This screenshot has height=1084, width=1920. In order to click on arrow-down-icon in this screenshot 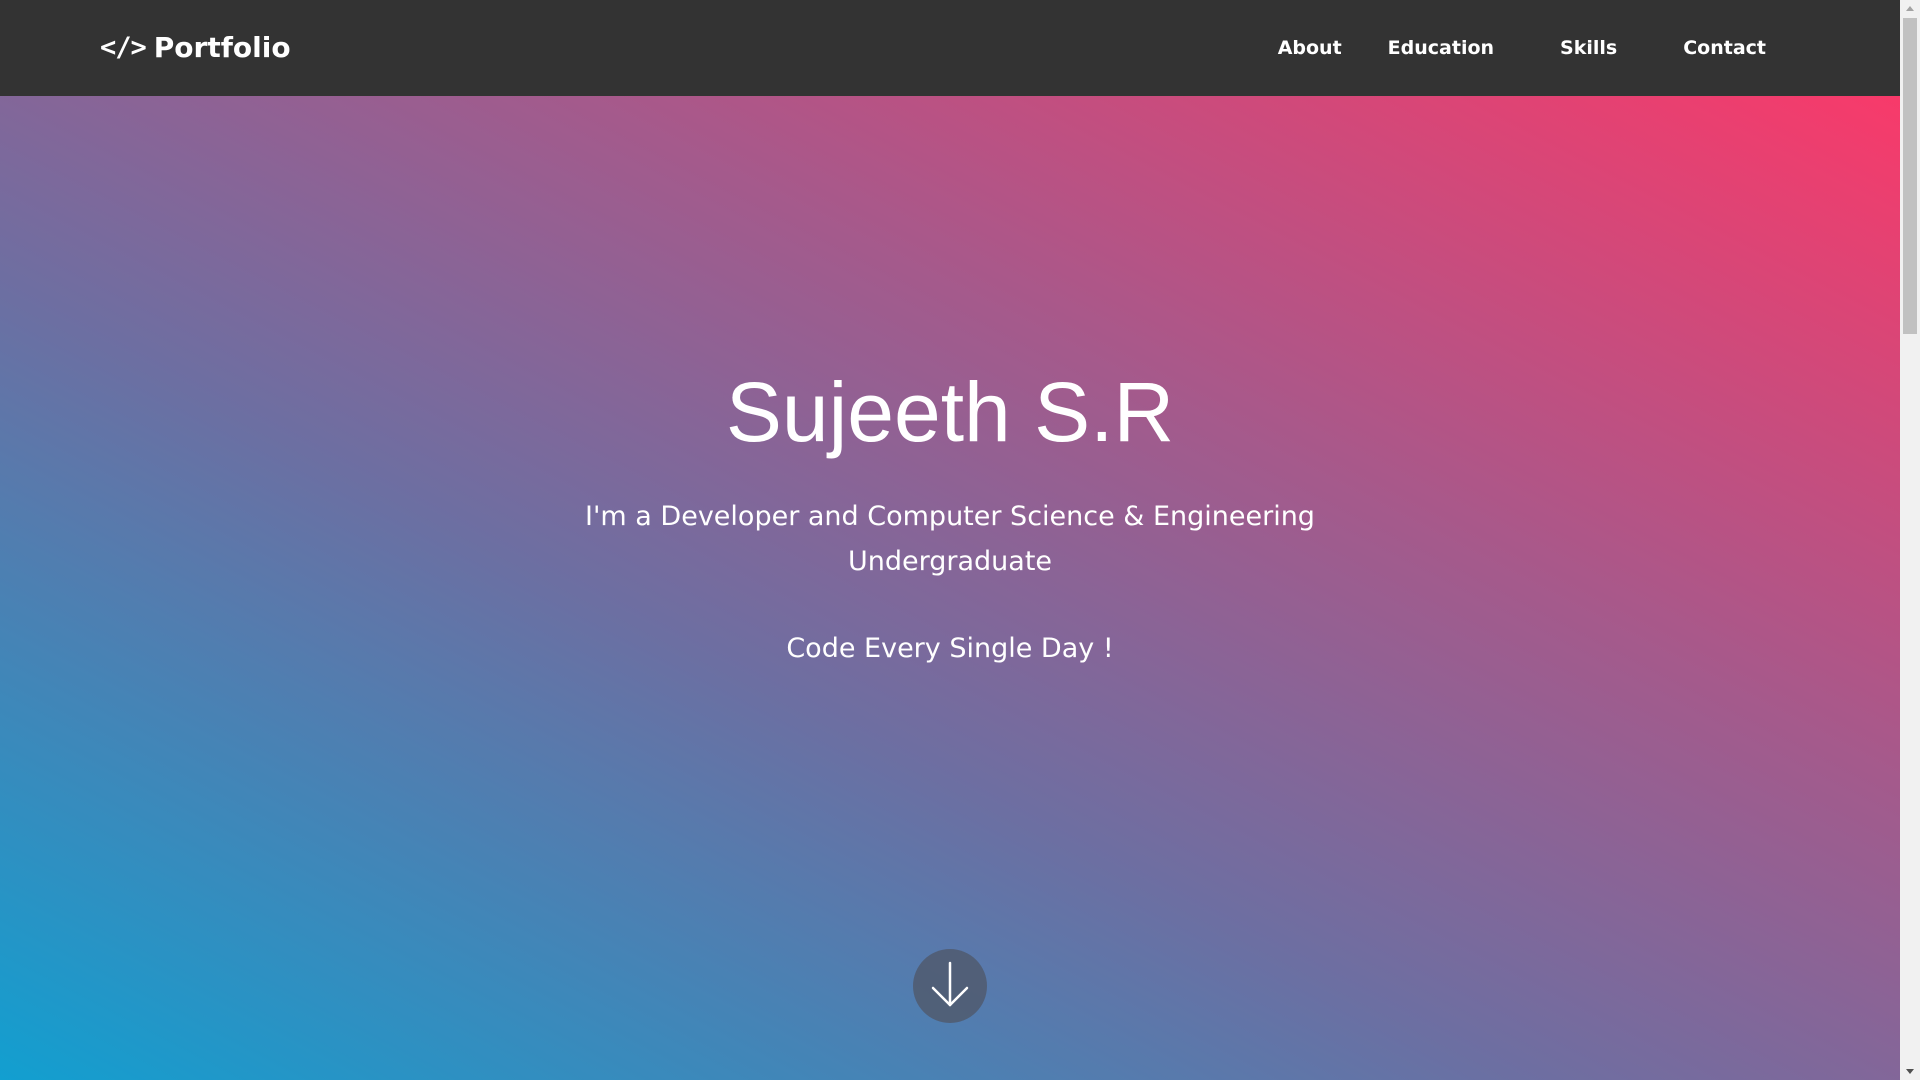, I will do `click(950, 984)`.